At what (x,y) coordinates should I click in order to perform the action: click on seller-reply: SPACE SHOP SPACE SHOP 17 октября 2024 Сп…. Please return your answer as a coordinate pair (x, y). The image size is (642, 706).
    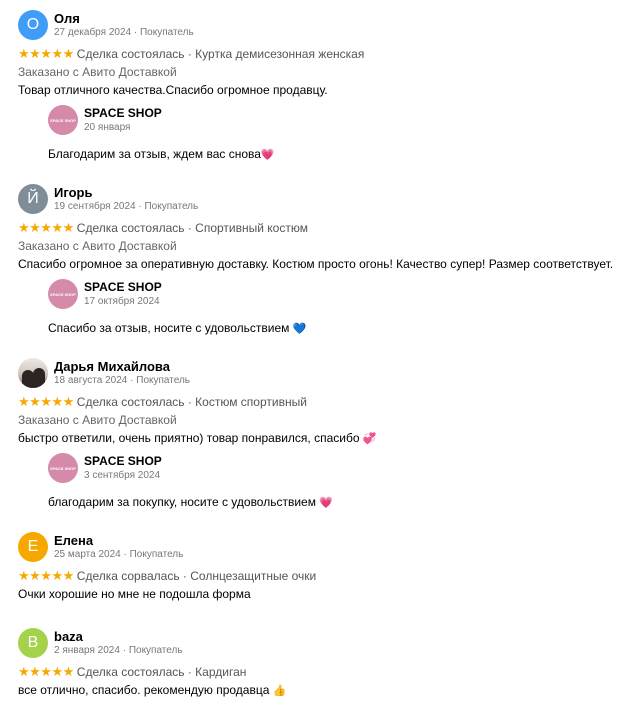
    Looking at the image, I should click on (328, 315).